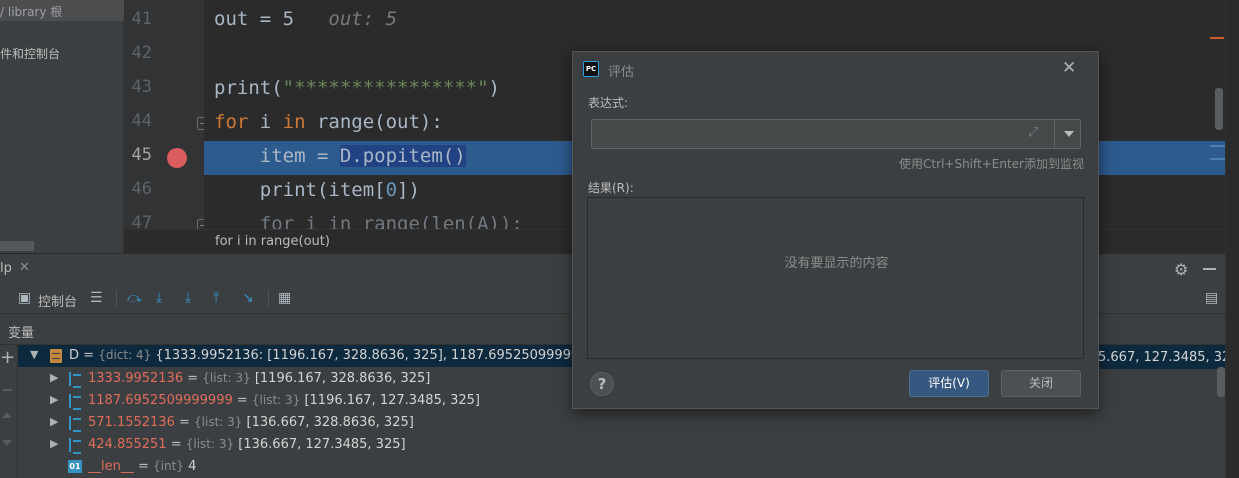 Image resolution: width=1239 pixels, height=478 pixels. I want to click on scratches-and-consoles-item: 件和控制台, so click(30, 53).